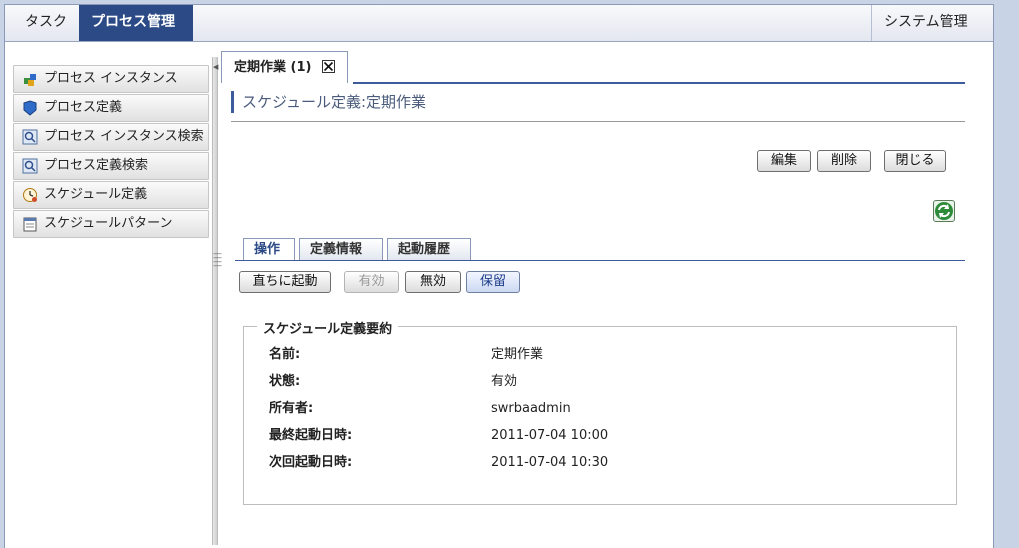 The height and width of the screenshot is (548, 1019). What do you see at coordinates (96, 165) in the screenshot?
I see `sidebar-item-label: プロセス定義検索` at bounding box center [96, 165].